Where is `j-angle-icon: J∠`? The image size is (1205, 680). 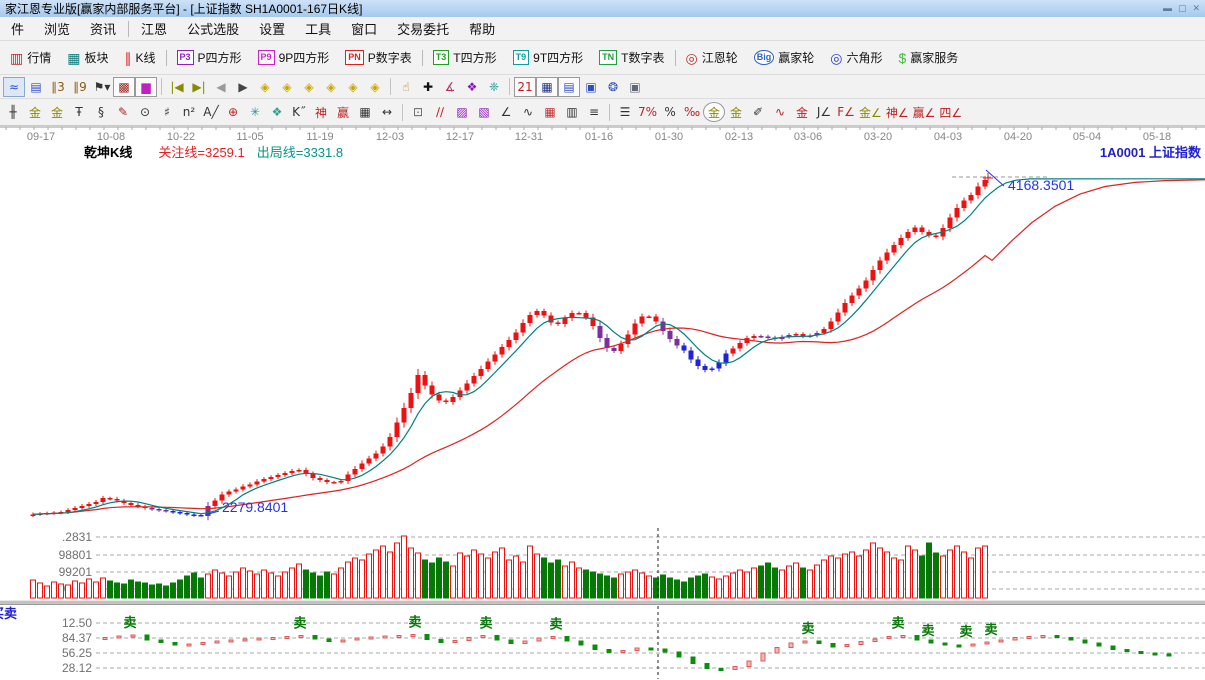
j-angle-icon: J∠ is located at coordinates (824, 112).